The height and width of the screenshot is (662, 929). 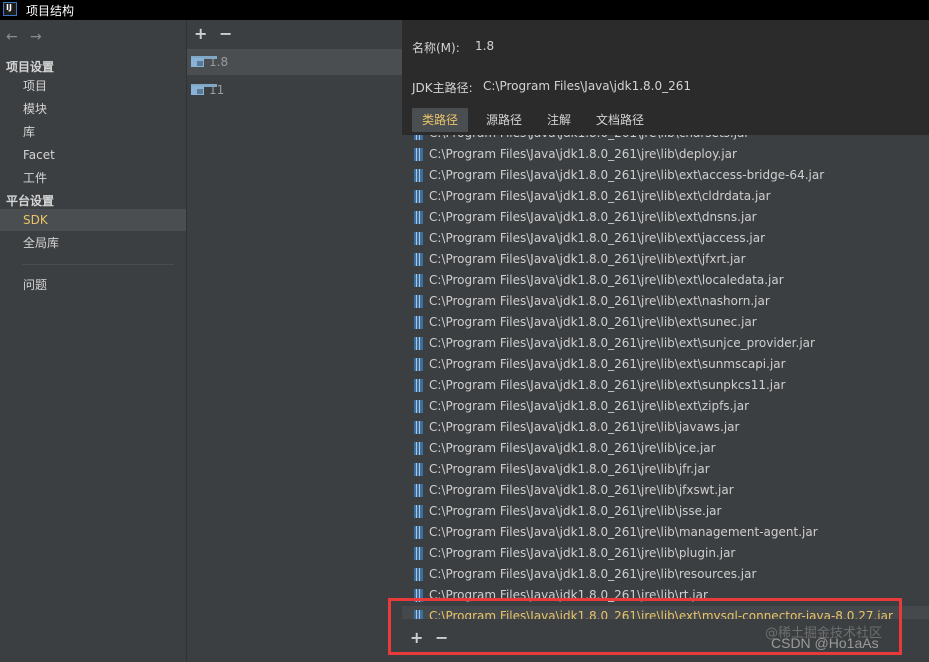 I want to click on sidebar-item-sdk: SDK, so click(x=93, y=220).